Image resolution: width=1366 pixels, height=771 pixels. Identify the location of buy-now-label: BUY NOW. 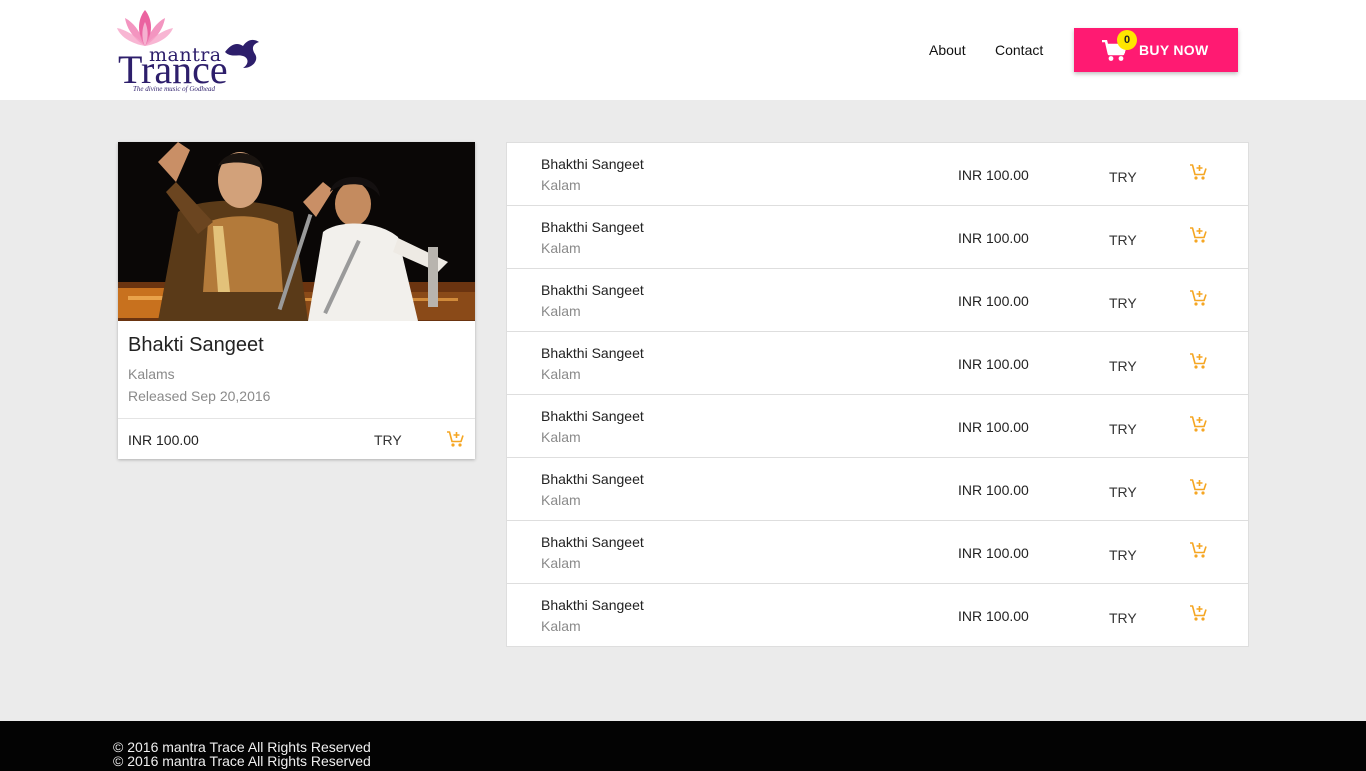
(1174, 50).